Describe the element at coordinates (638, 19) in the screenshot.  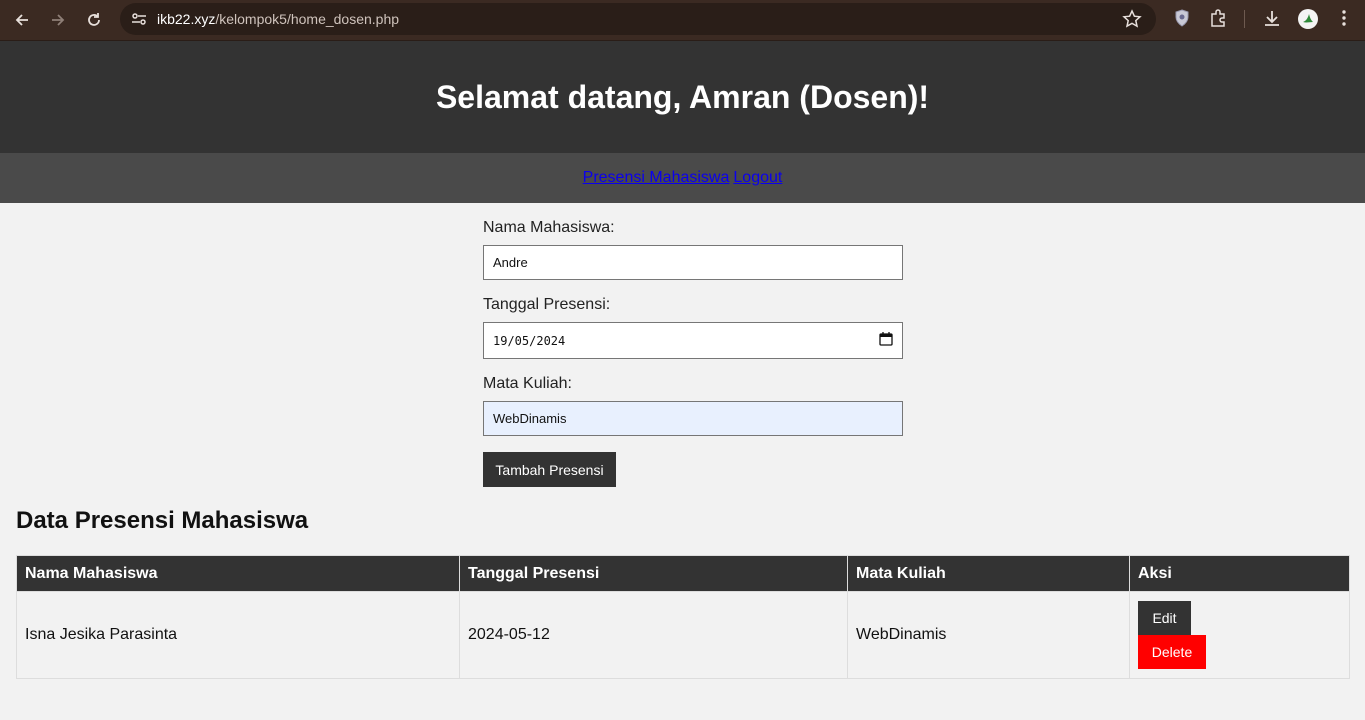
I see `address-bar: ikb22.xyz/kelompok5/home_dosen.php` at that location.